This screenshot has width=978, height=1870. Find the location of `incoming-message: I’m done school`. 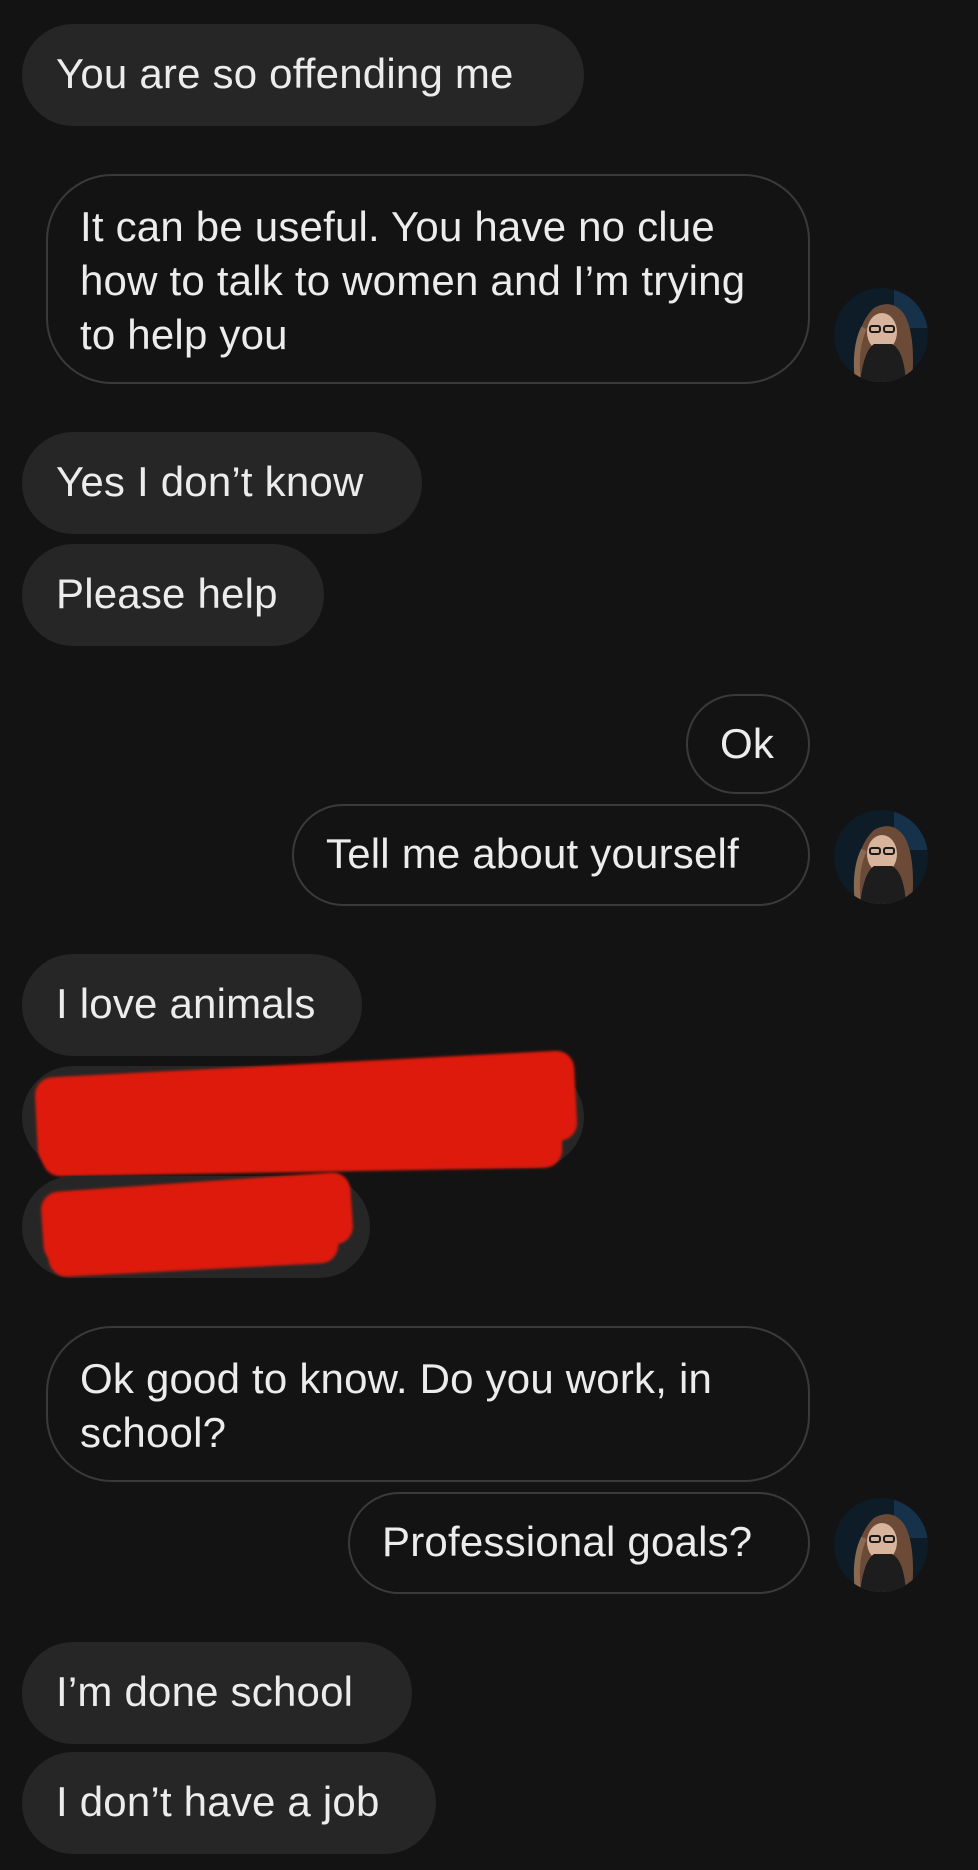

incoming-message: I’m done school is located at coordinates (217, 1693).